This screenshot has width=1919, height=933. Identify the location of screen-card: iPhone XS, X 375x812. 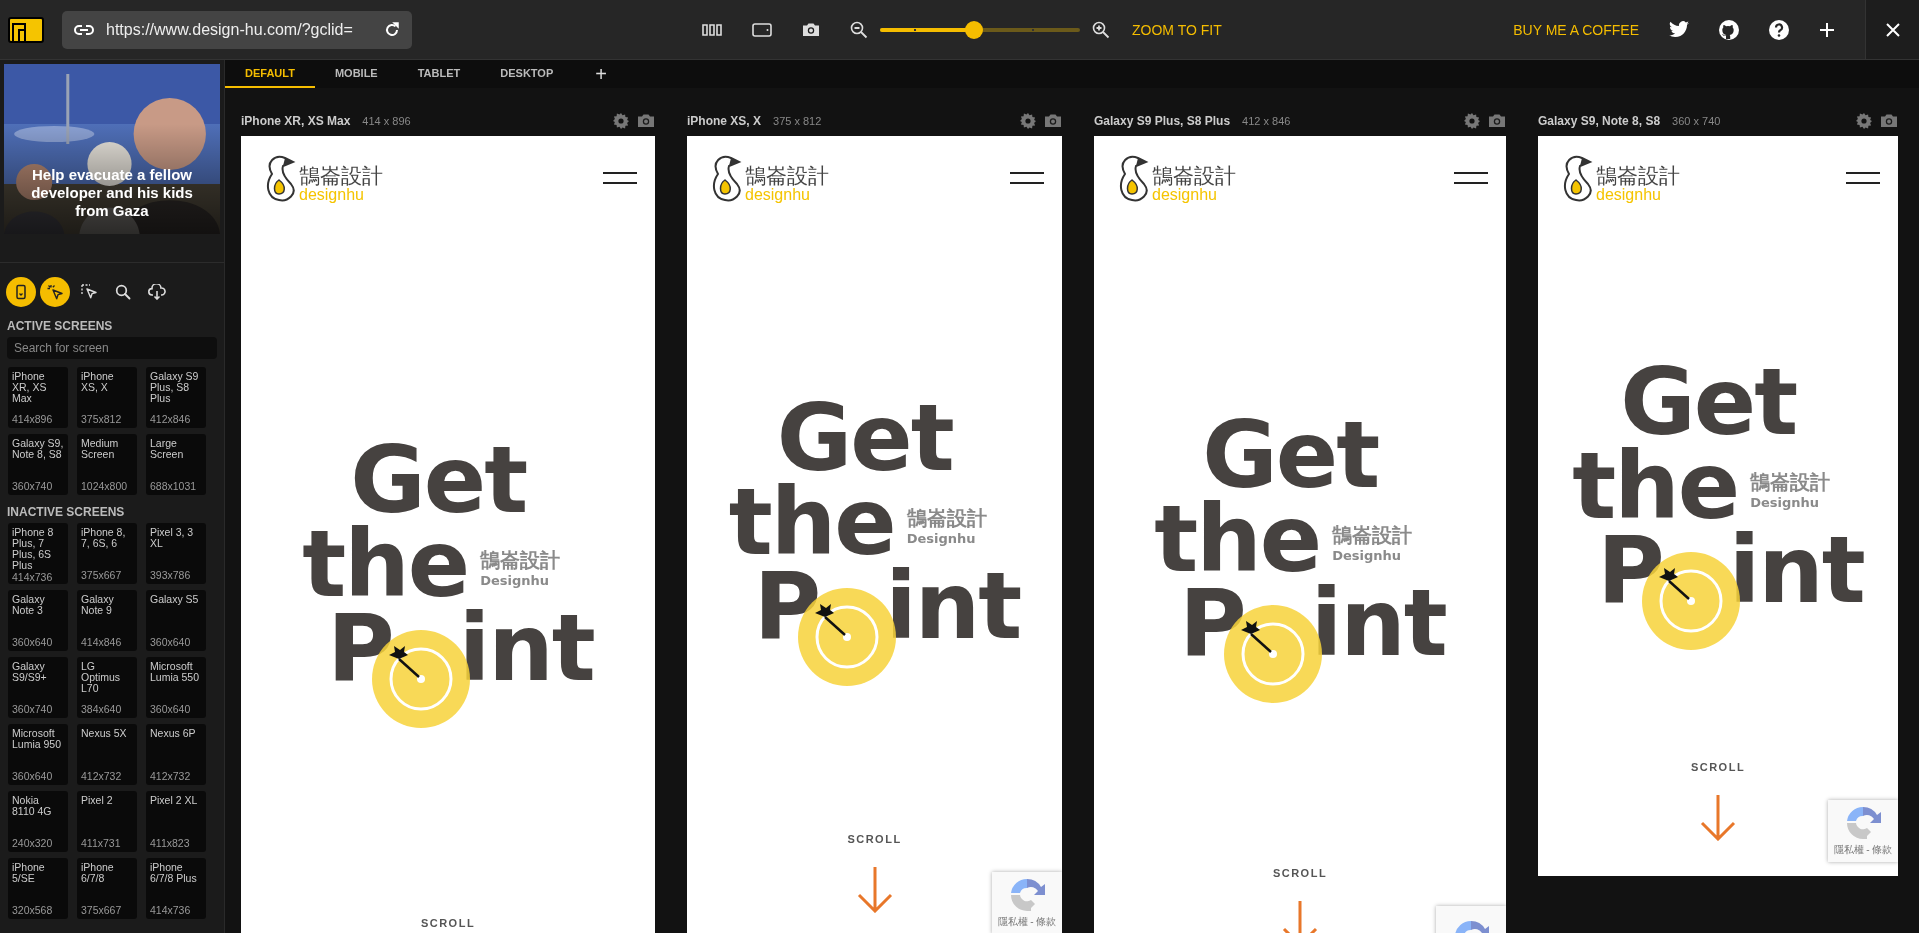
(107, 397).